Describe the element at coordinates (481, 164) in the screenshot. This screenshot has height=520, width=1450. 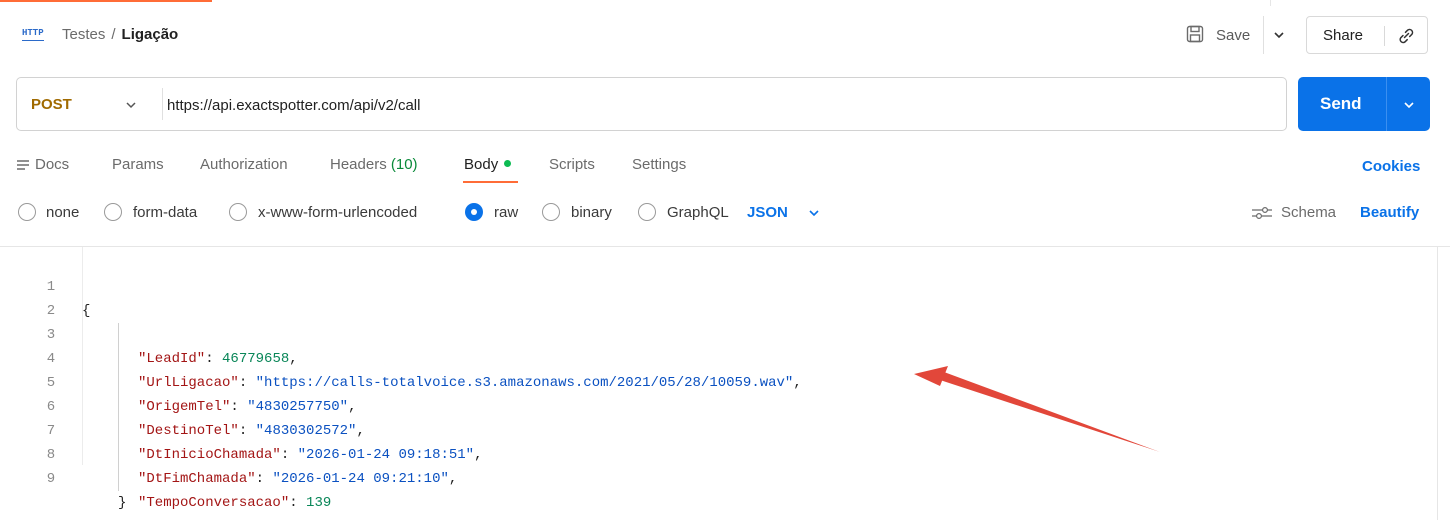
I see `tab-body-label: Body` at that location.